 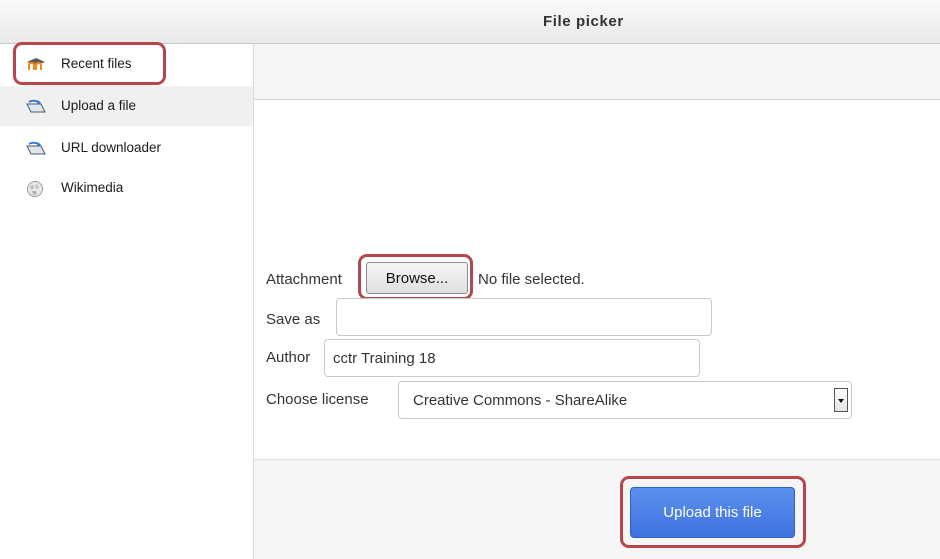 I want to click on save-as-label: Save as, so click(x=293, y=319).